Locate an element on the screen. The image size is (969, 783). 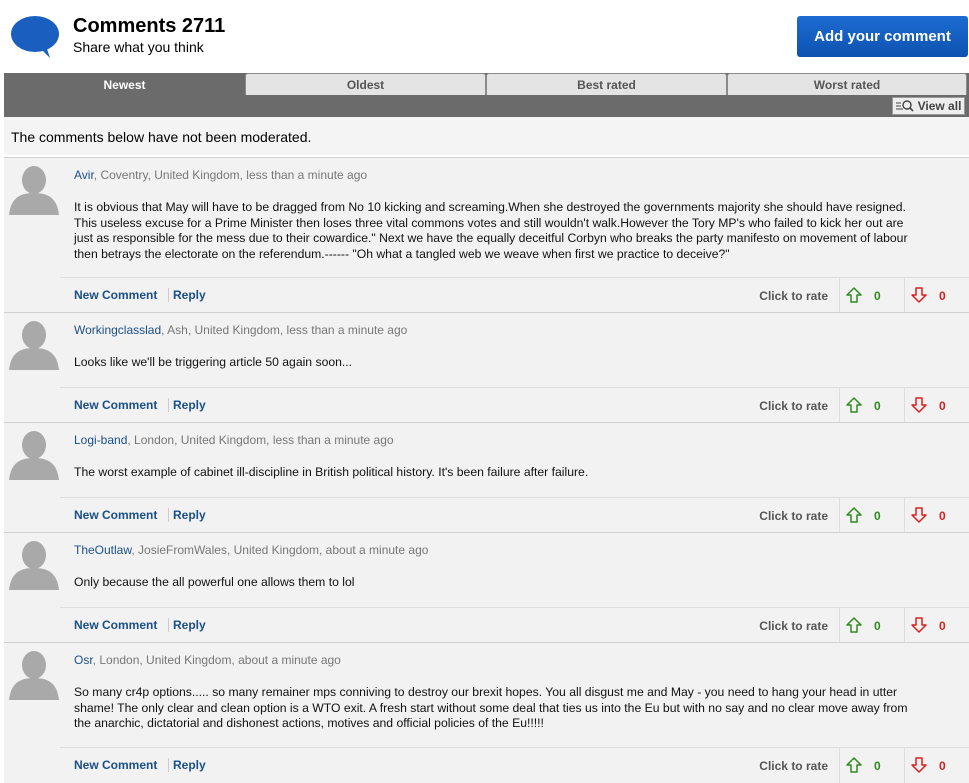
tab-oldest: Oldest is located at coordinates (365, 84).